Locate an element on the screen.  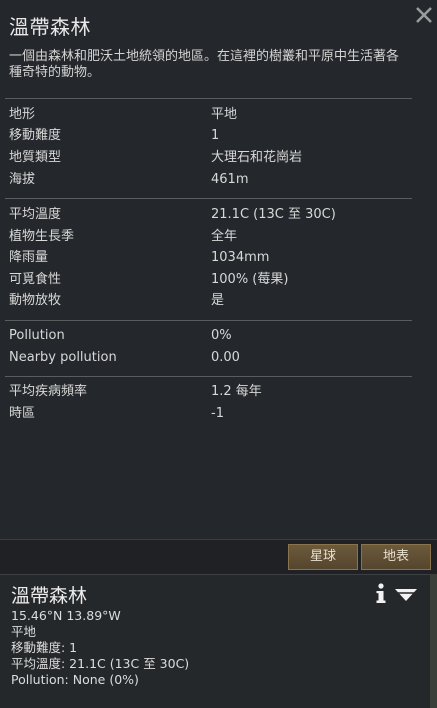
stat-row-movement: 移動難度 1 is located at coordinates (214, 136).